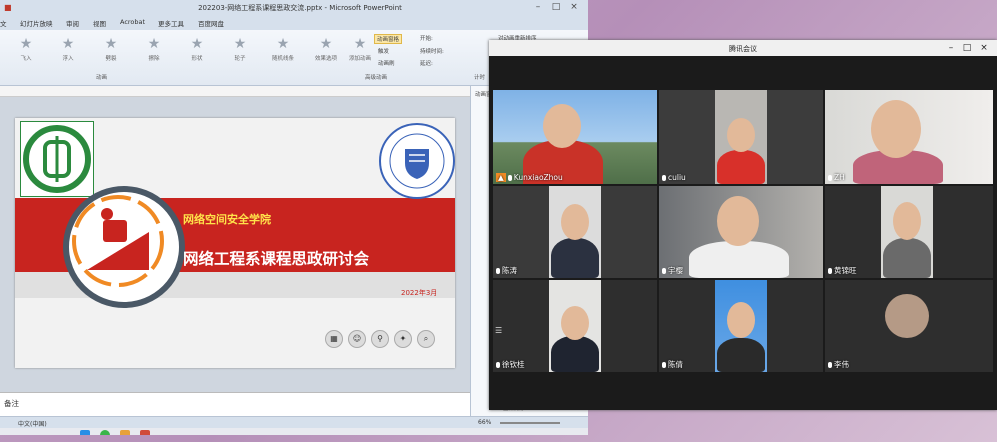 The height and width of the screenshot is (442, 997). Describe the element at coordinates (3, 23) in the screenshot. I see `tab-design: 文` at that location.